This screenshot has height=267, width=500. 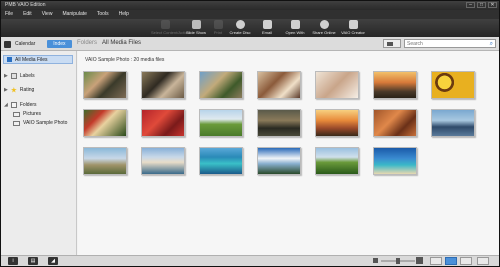 I want to click on slide-show-icon, so click(x=196, y=24).